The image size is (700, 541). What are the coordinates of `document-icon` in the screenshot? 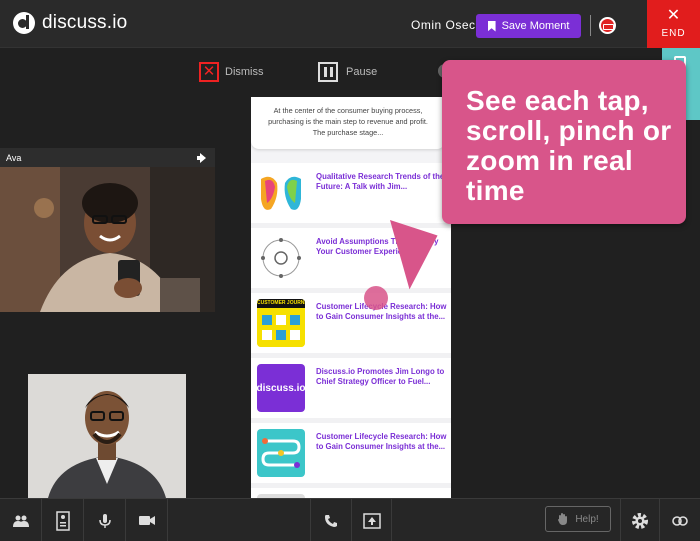 It's located at (62, 520).